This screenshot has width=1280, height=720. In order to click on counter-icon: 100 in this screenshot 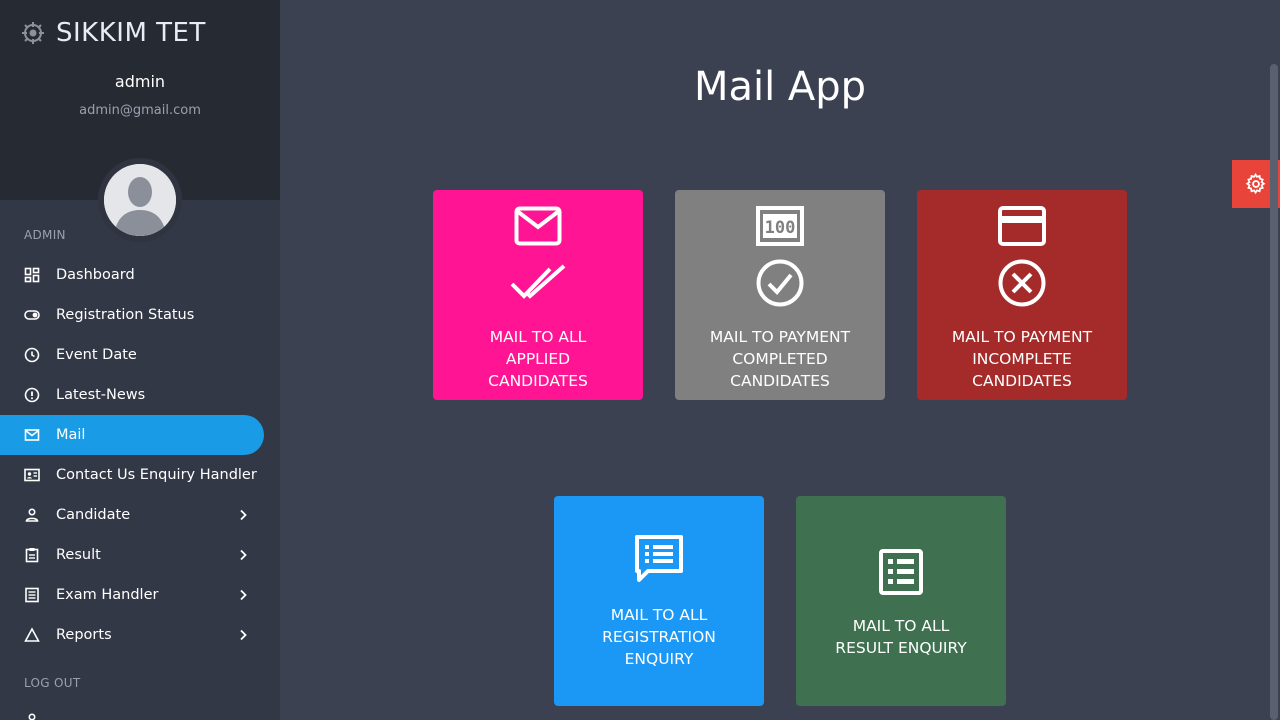, I will do `click(780, 226)`.